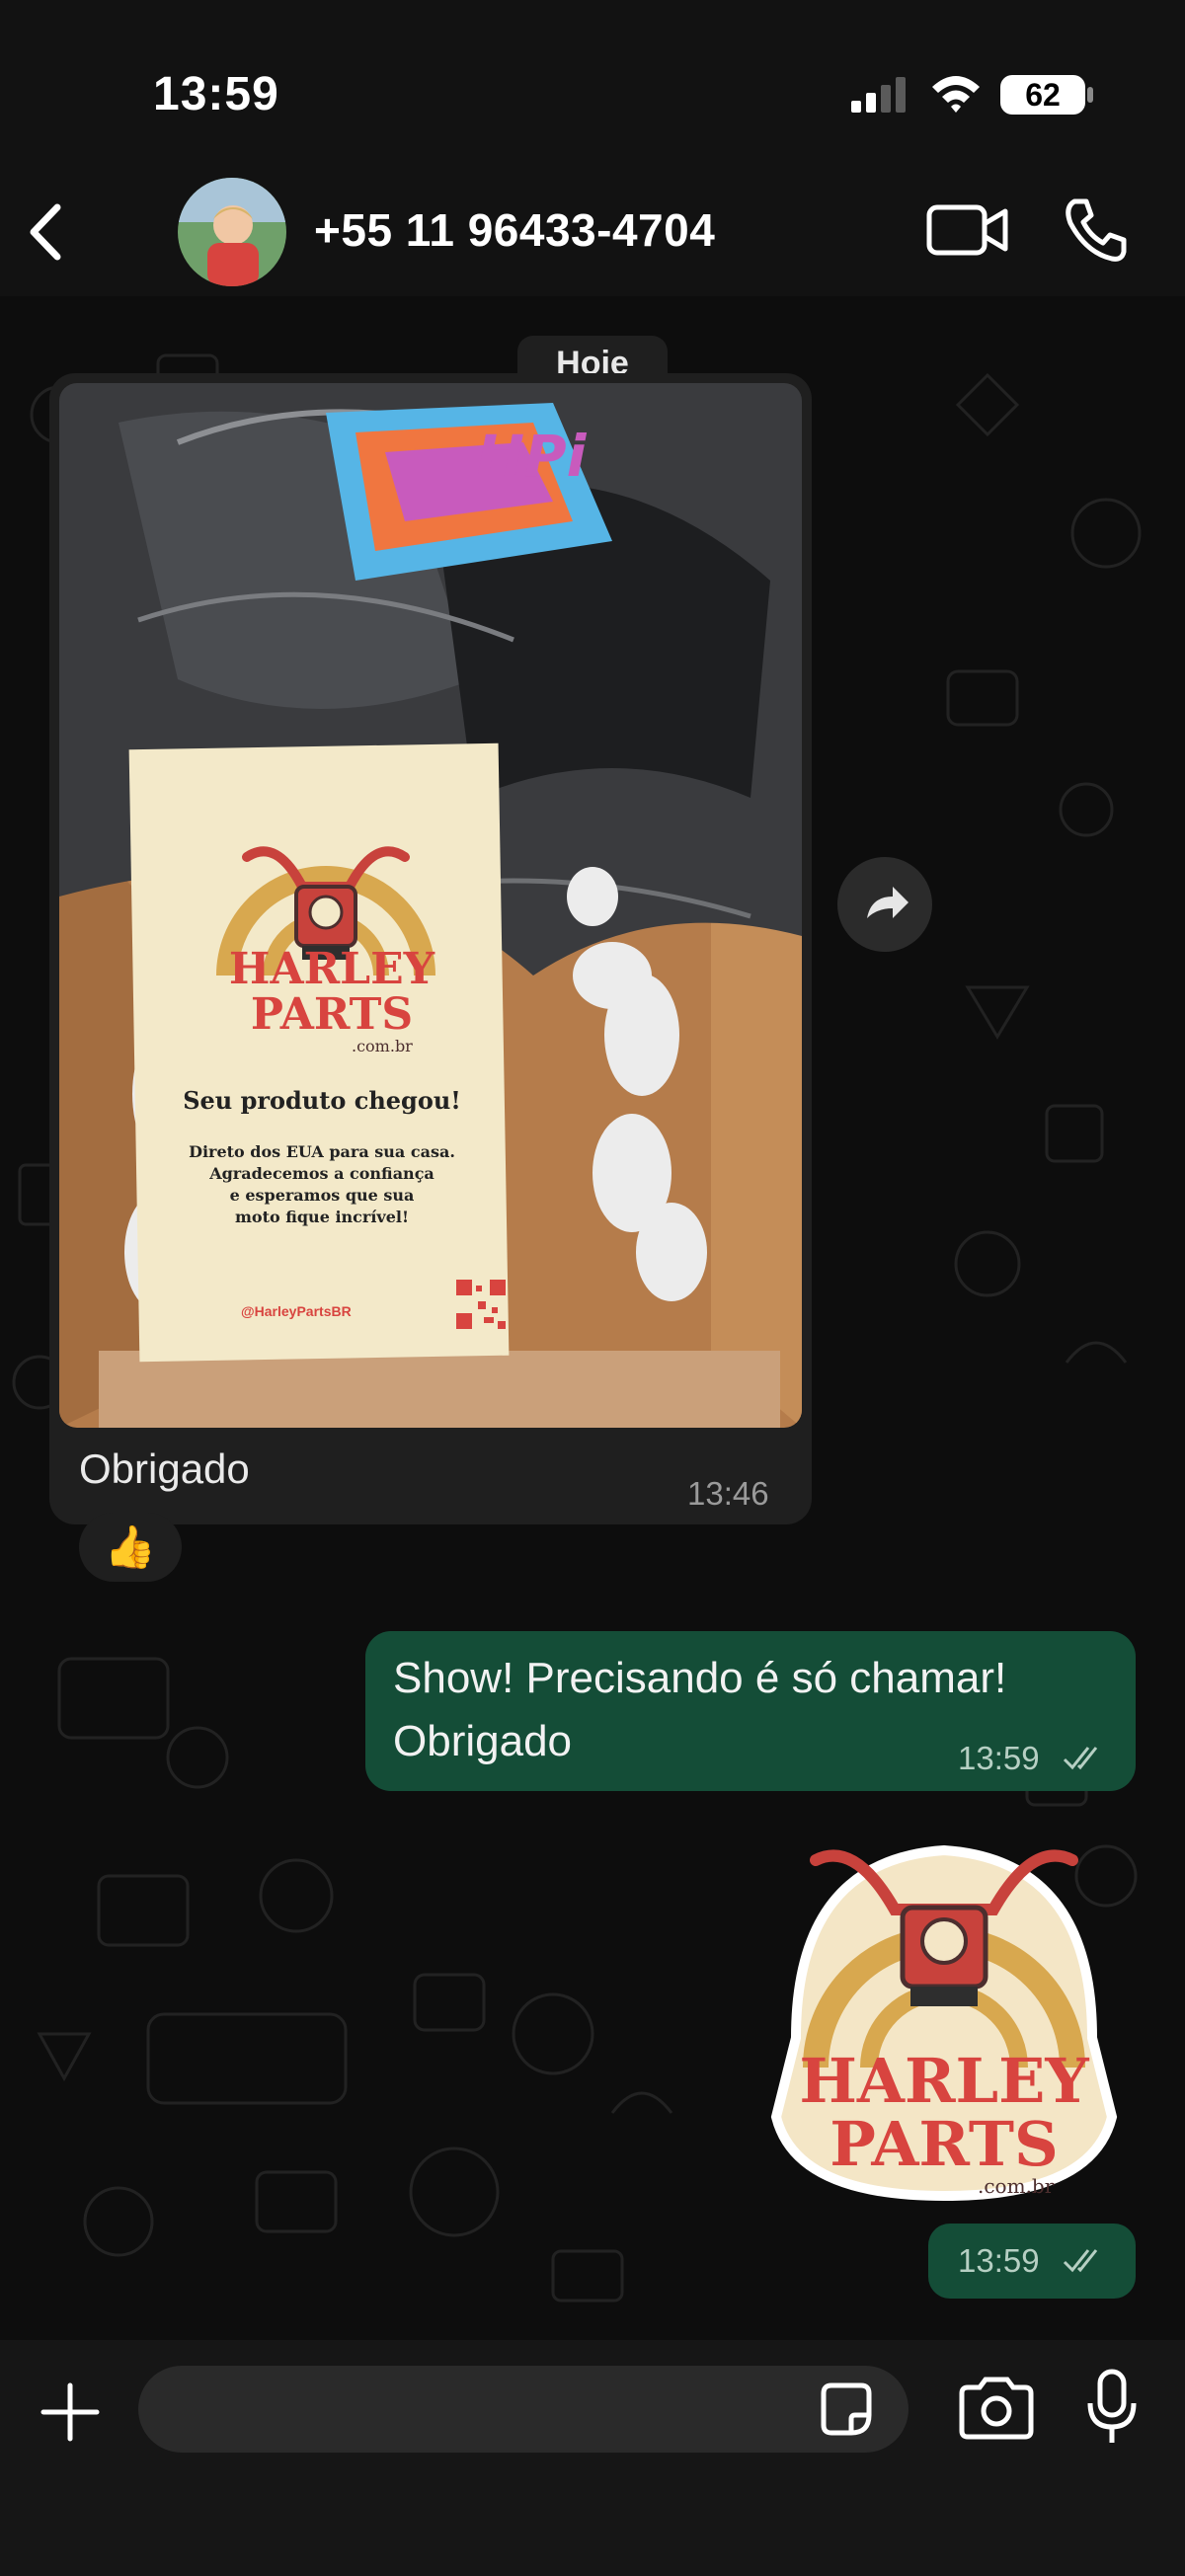 This screenshot has height=2576, width=1185. Describe the element at coordinates (847, 2410) in the screenshot. I see `sticker-icon` at that location.